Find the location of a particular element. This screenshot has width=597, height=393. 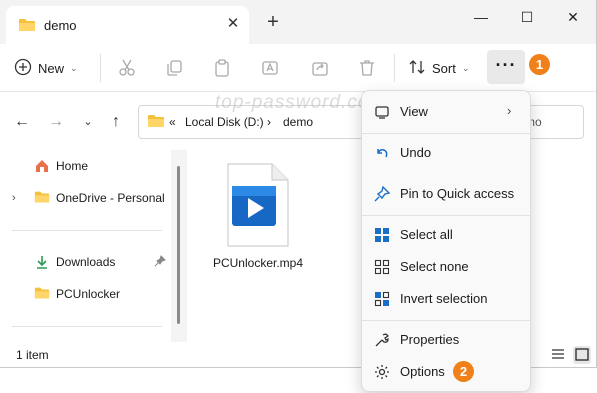

item-count: 1 item is located at coordinates (32, 355).